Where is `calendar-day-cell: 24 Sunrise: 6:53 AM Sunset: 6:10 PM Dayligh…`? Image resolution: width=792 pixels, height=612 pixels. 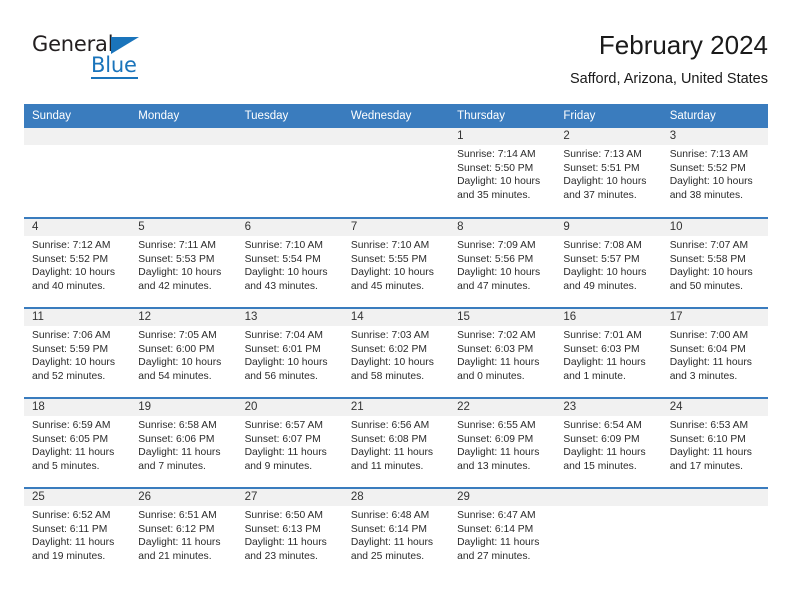 calendar-day-cell: 24 Sunrise: 6:53 AM Sunset: 6:10 PM Dayligh… is located at coordinates (714, 442).